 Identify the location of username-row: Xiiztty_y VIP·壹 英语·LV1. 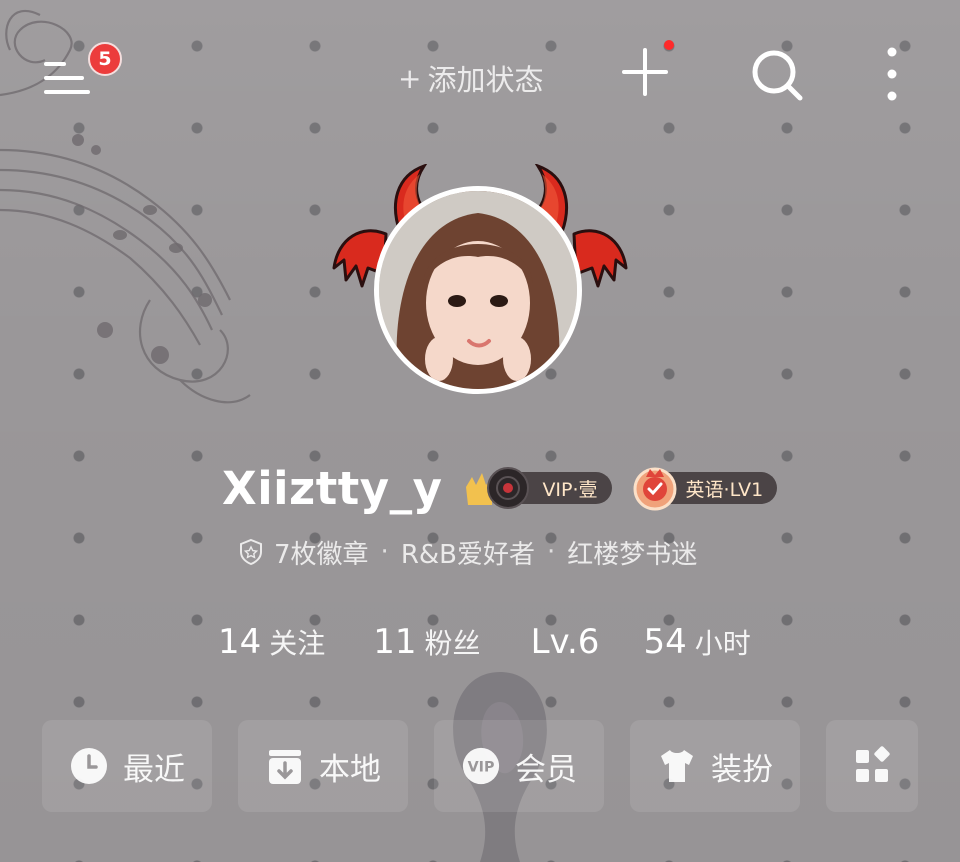
(500, 488).